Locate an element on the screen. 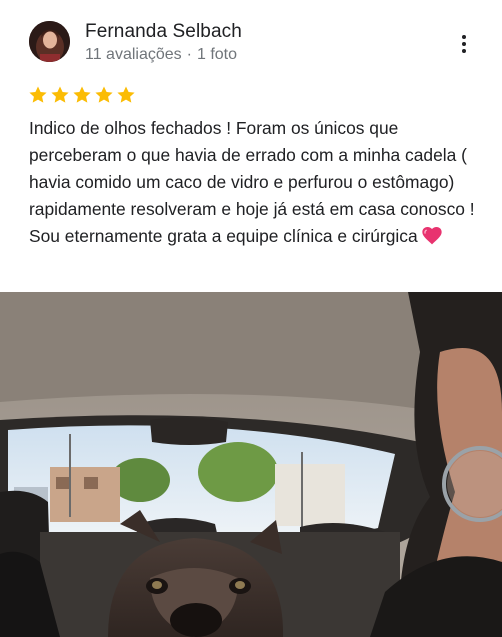 Image resolution: width=502 pixels, height=637 pixels. more-vert-icon is located at coordinates (464, 37).